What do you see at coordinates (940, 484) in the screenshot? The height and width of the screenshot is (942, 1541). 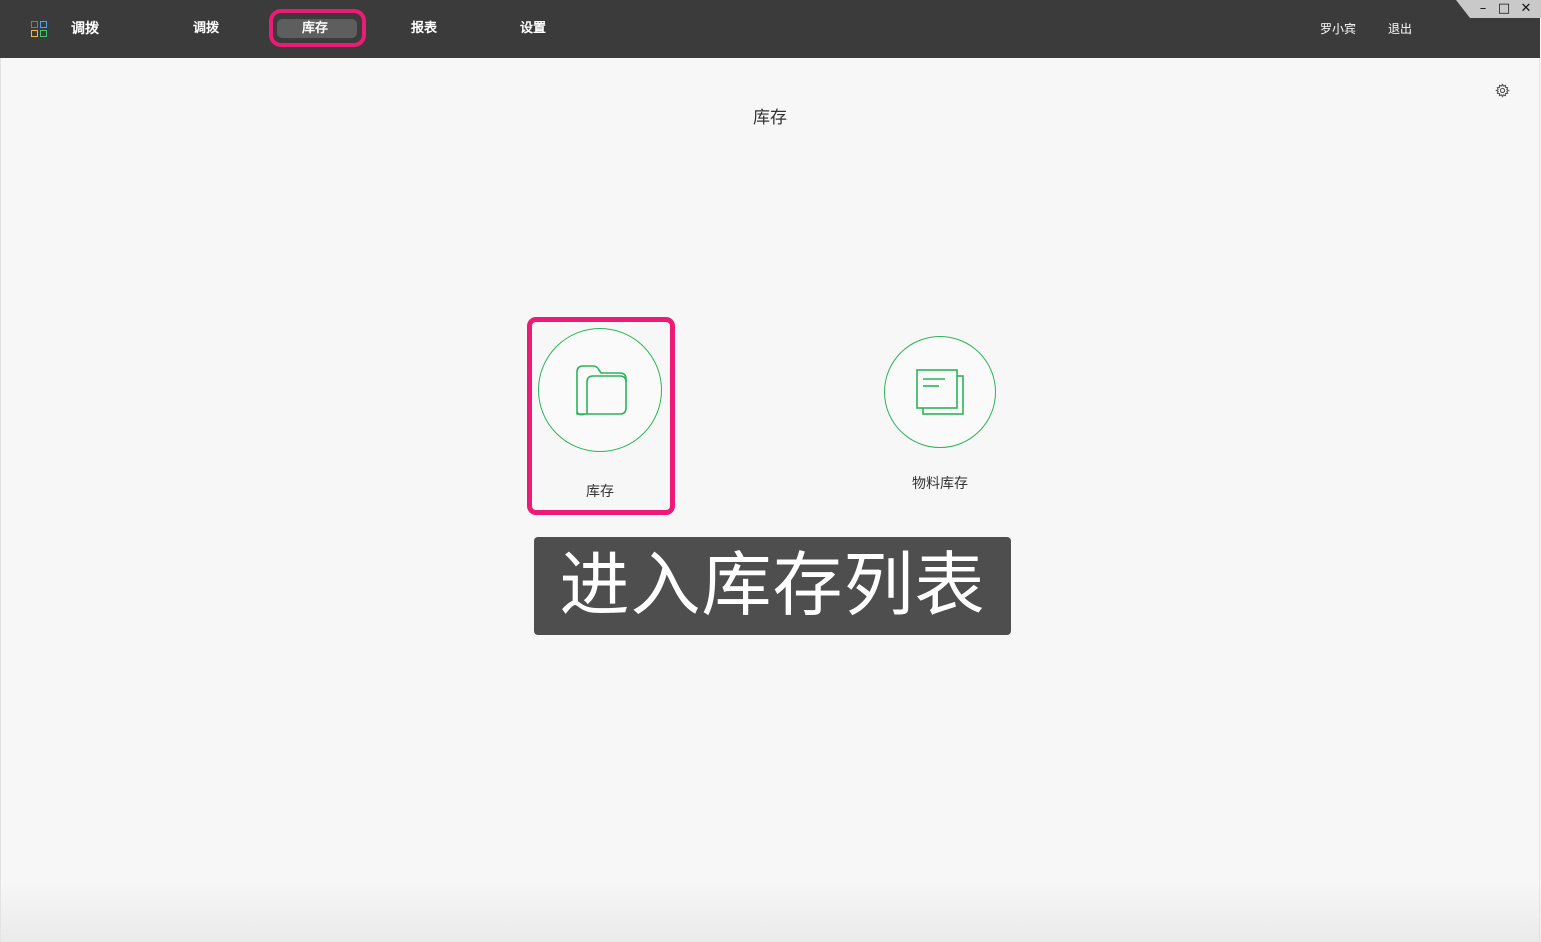 I see `material-inventory-tile-label: 物料库存` at bounding box center [940, 484].